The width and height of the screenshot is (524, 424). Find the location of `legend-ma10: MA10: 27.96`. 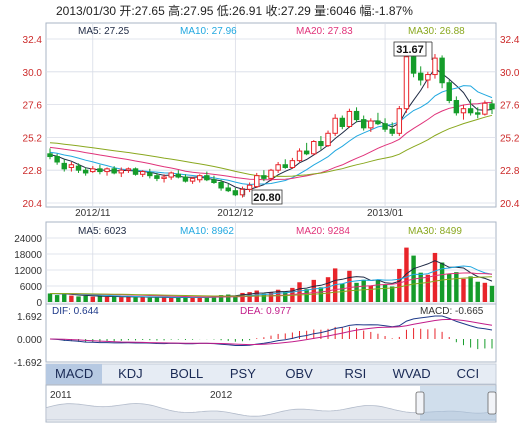

legend-ma10: MA10: 27.96 is located at coordinates (208, 31).